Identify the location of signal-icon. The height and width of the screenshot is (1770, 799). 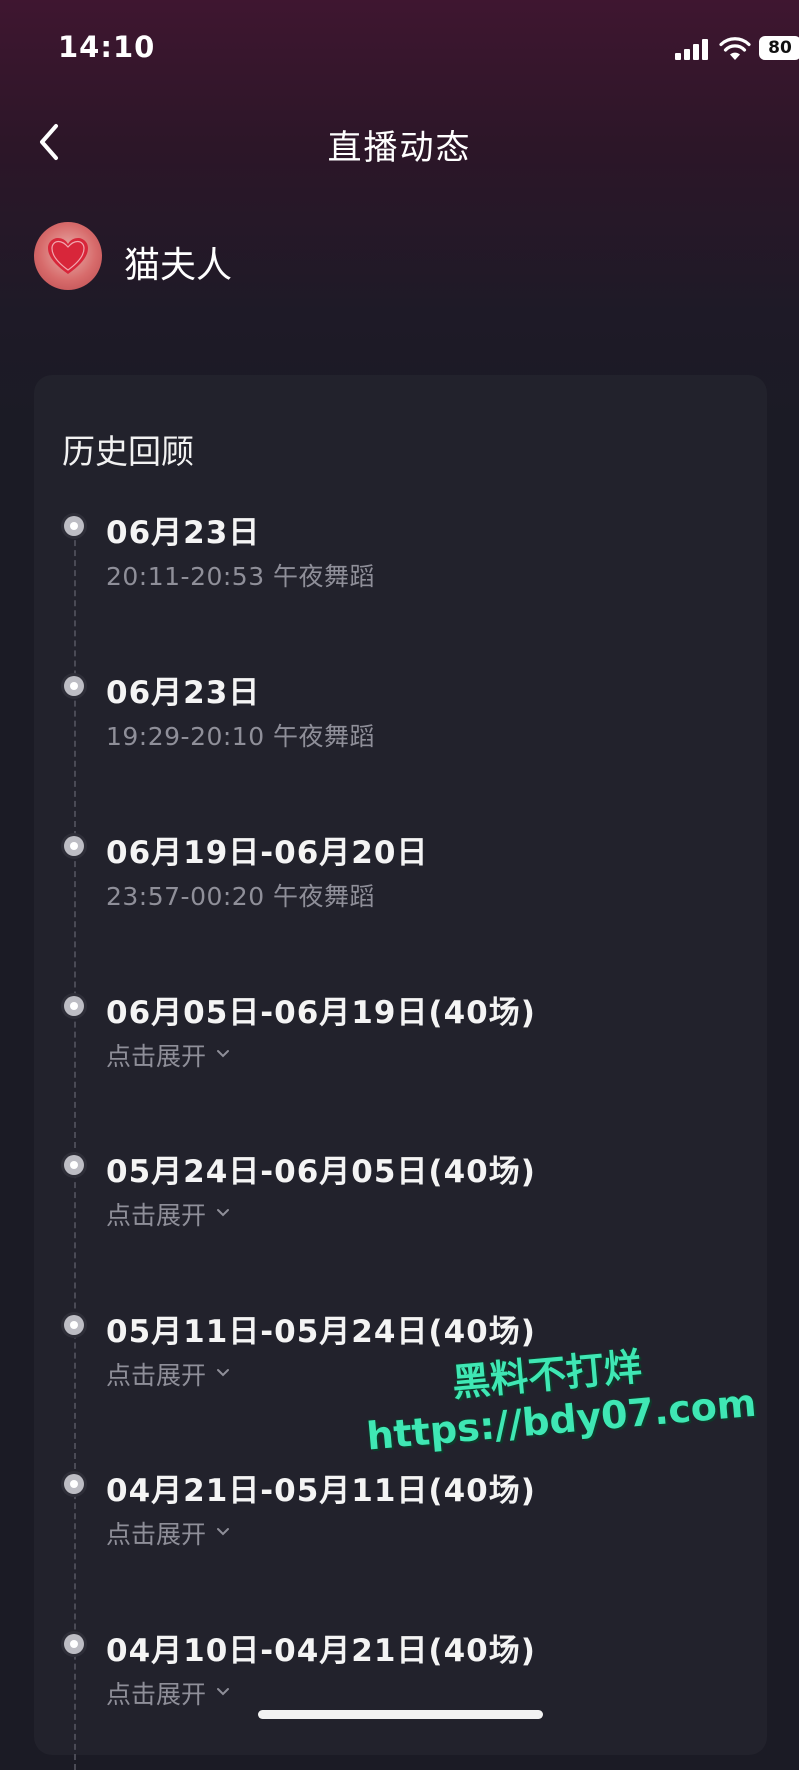
(694, 49).